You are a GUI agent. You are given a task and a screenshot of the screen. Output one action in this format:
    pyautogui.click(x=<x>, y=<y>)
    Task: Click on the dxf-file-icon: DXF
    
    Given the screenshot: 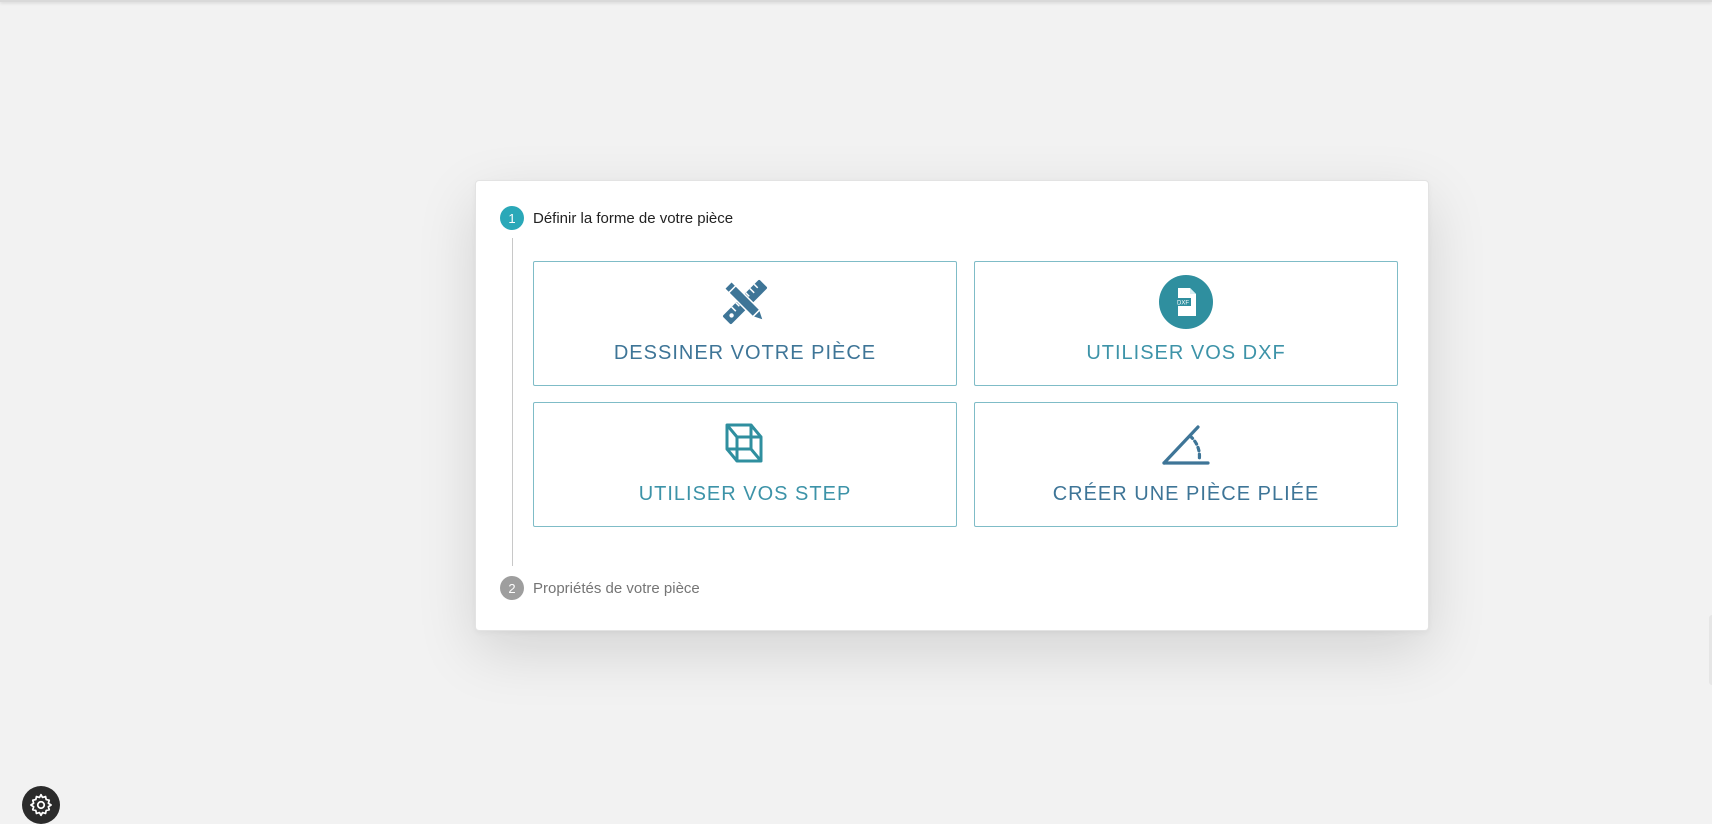 What is the action you would take?
    pyautogui.click(x=1186, y=302)
    